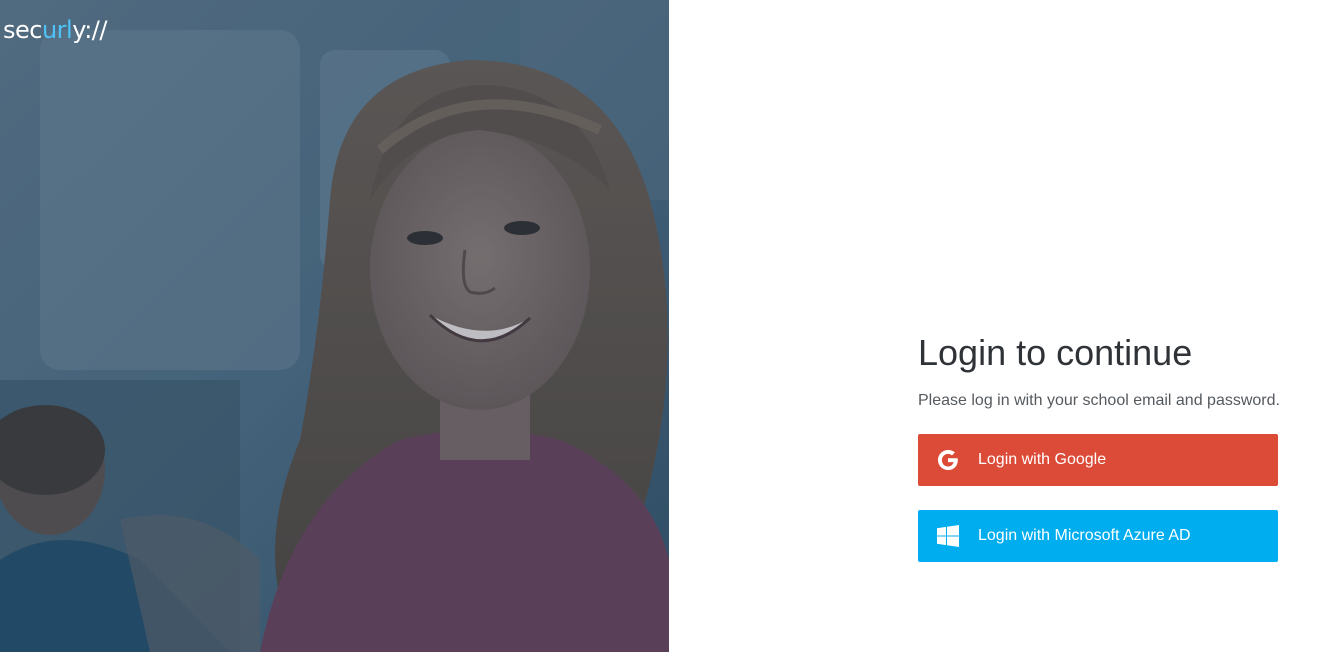 The height and width of the screenshot is (652, 1335). I want to click on logo-slashes: ://, so click(95, 30).